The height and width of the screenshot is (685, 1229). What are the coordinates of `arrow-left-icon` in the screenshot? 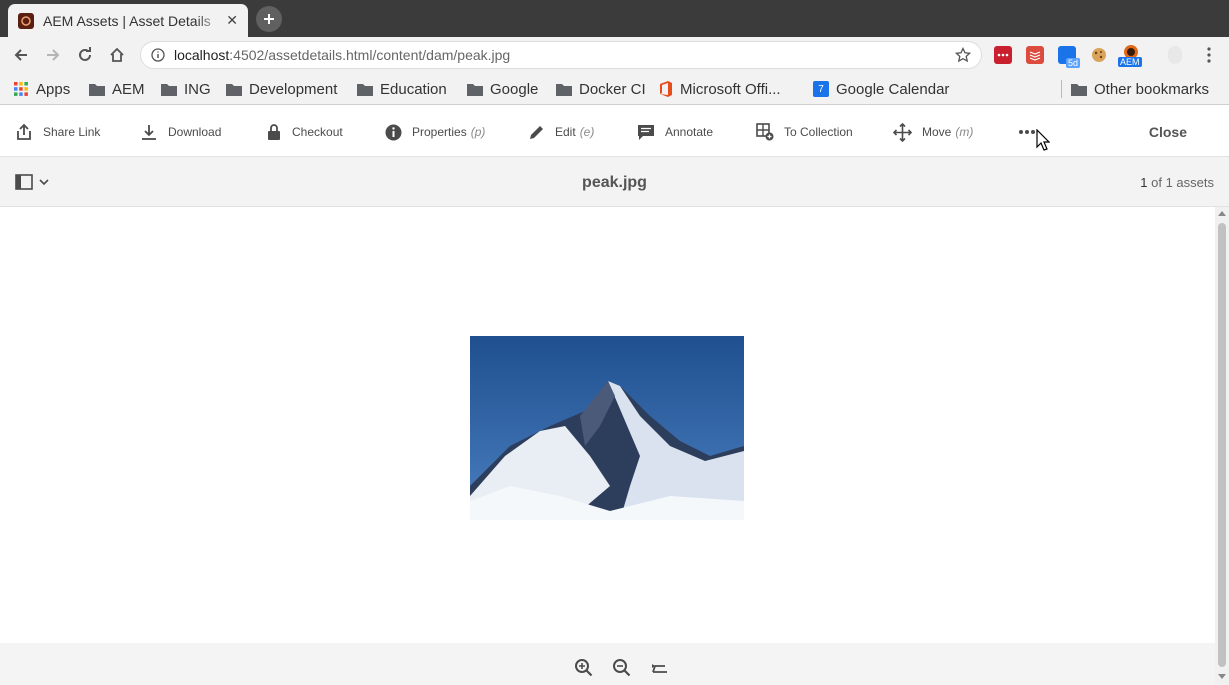 It's located at (20, 55).